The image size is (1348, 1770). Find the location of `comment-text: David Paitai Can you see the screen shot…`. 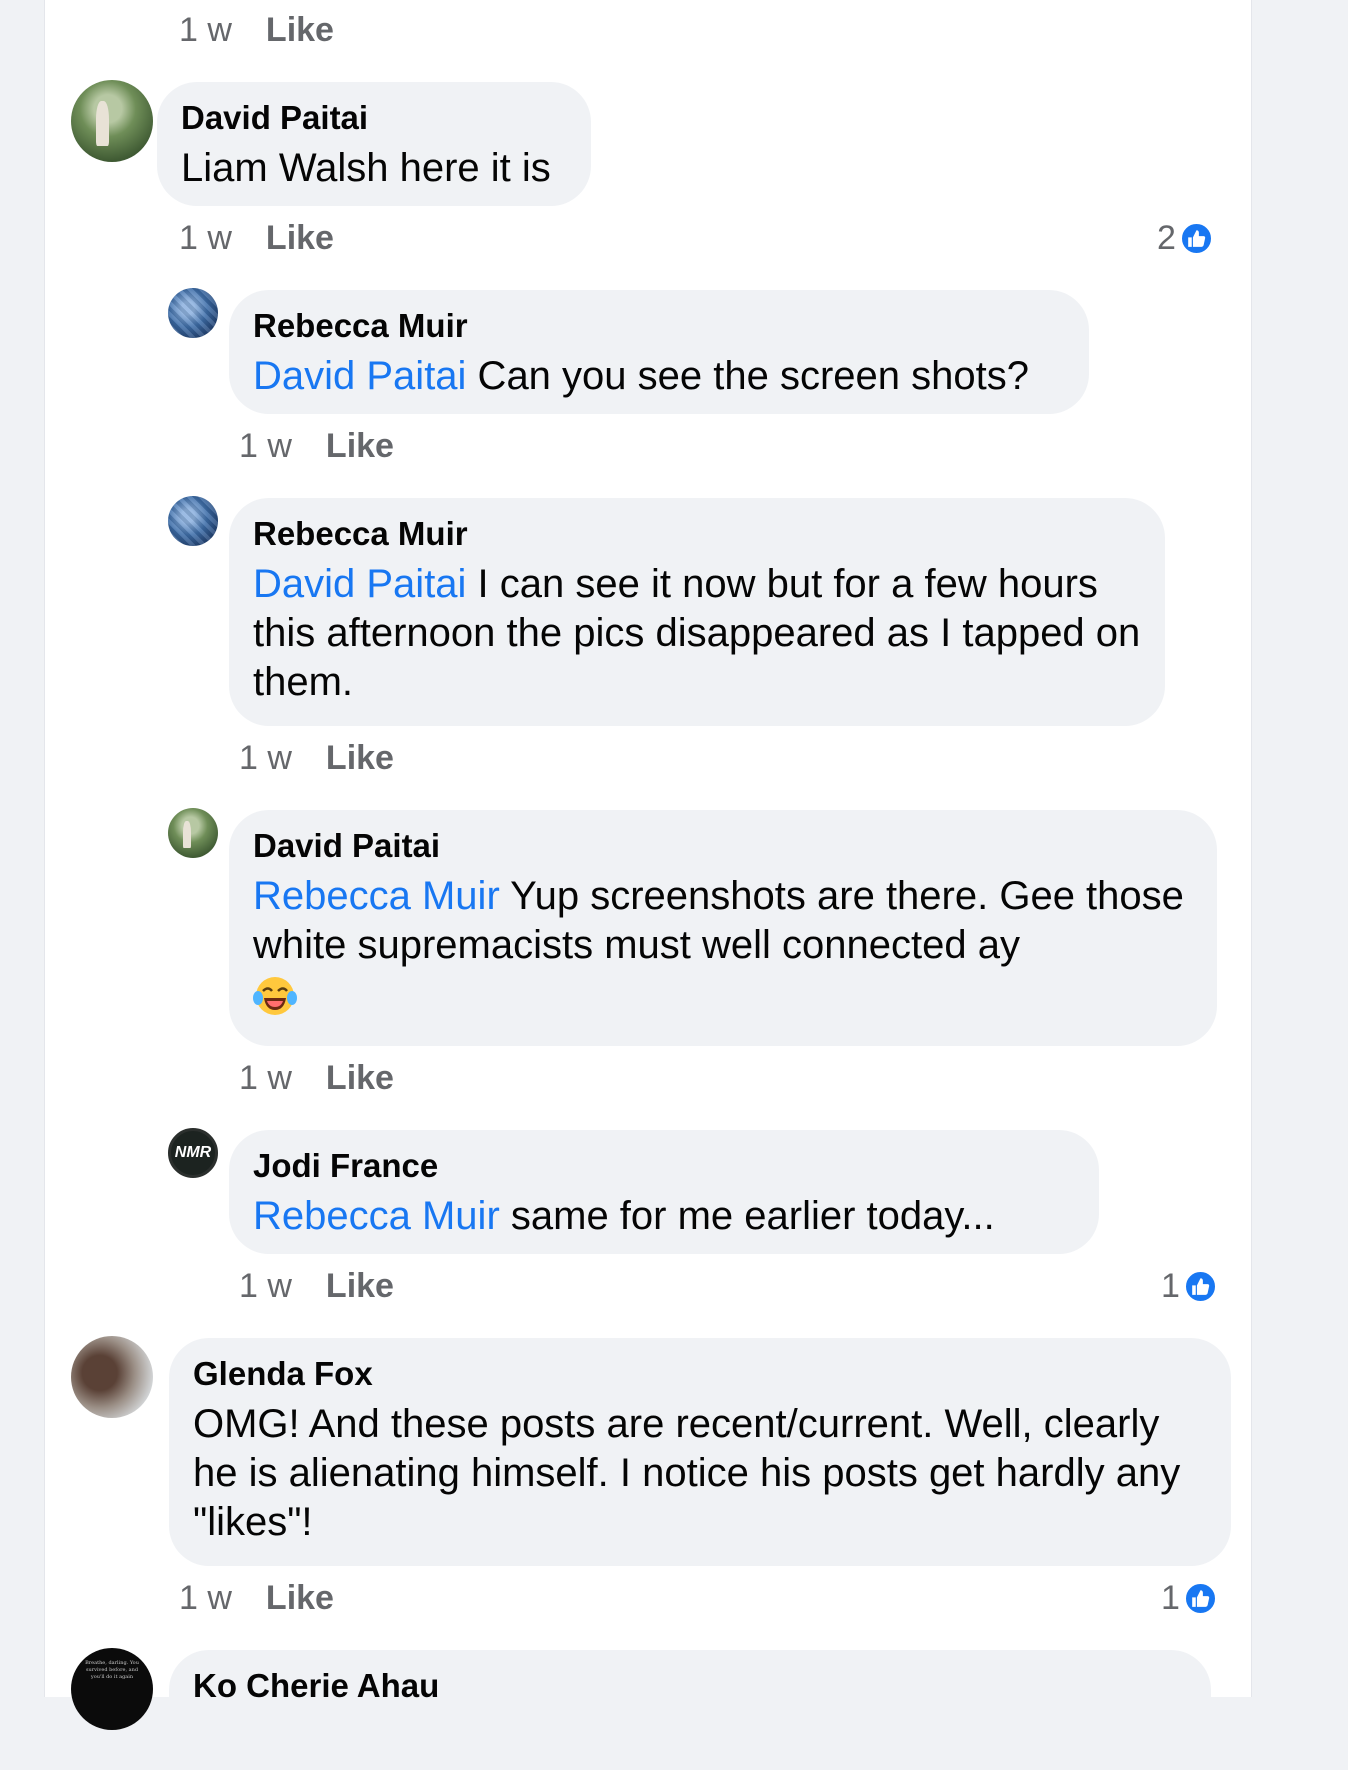

comment-text: David Paitai Can you see the screen shot… is located at coordinates (659, 376).